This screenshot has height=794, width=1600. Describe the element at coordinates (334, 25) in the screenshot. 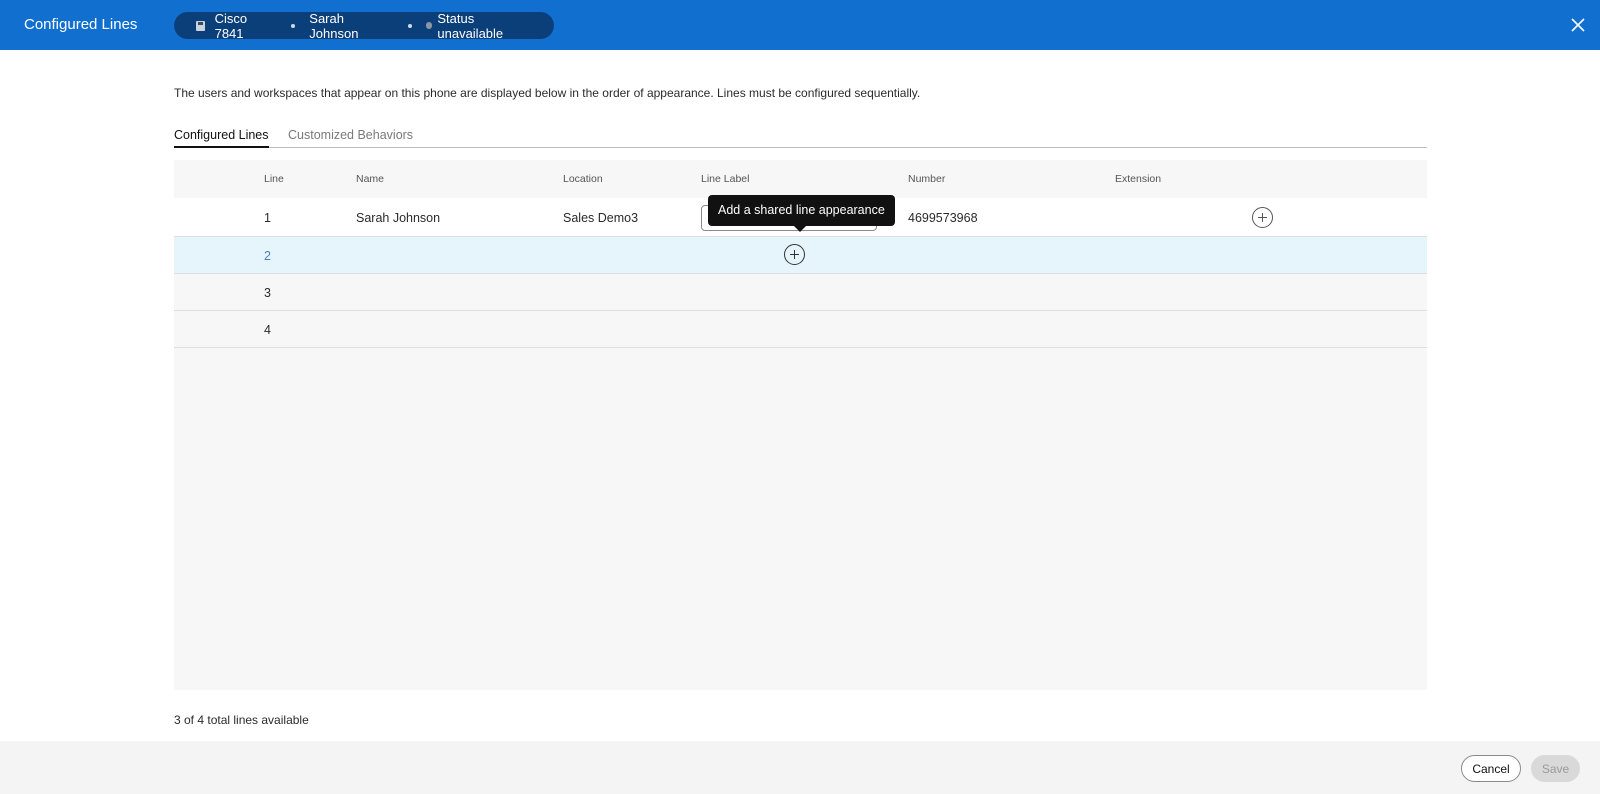

I see `device-user: Sarah Johnson` at that location.